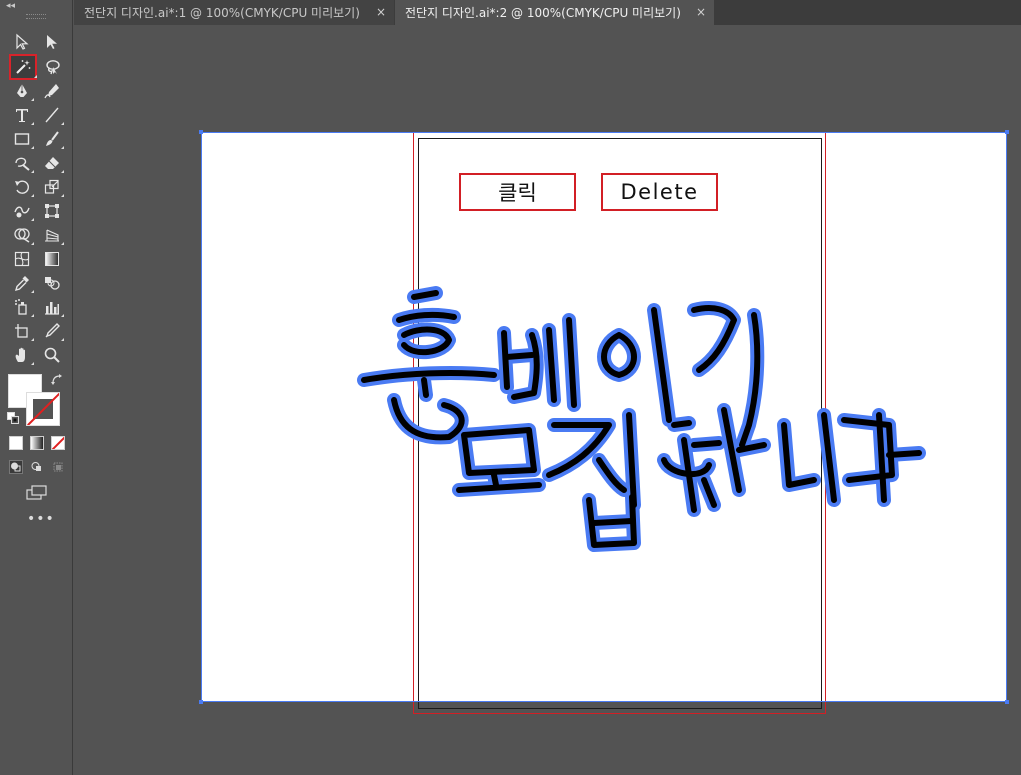 The image size is (1021, 775). I want to click on magic-wand-tool, so click(23, 67).